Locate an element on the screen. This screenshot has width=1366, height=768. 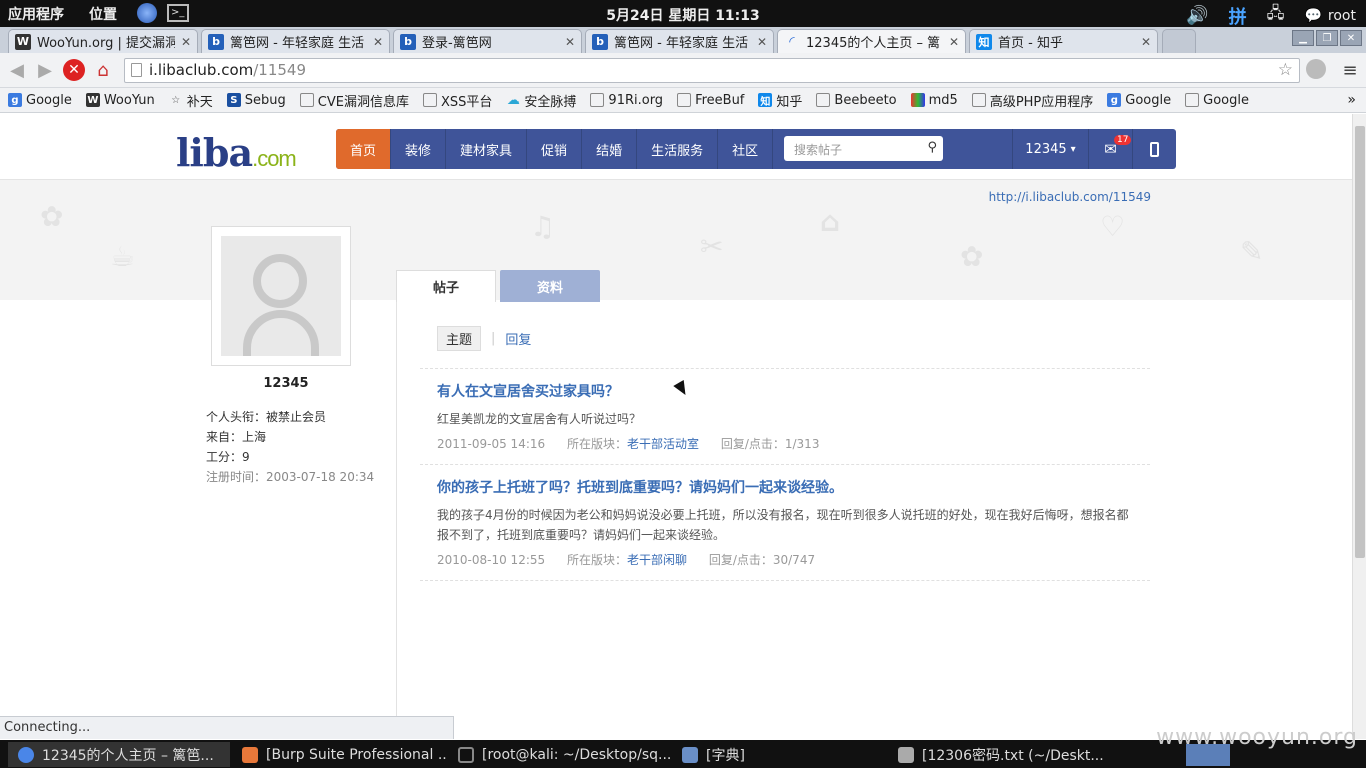
post-board-link: 老干部闲聊 is located at coordinates (657, 560).